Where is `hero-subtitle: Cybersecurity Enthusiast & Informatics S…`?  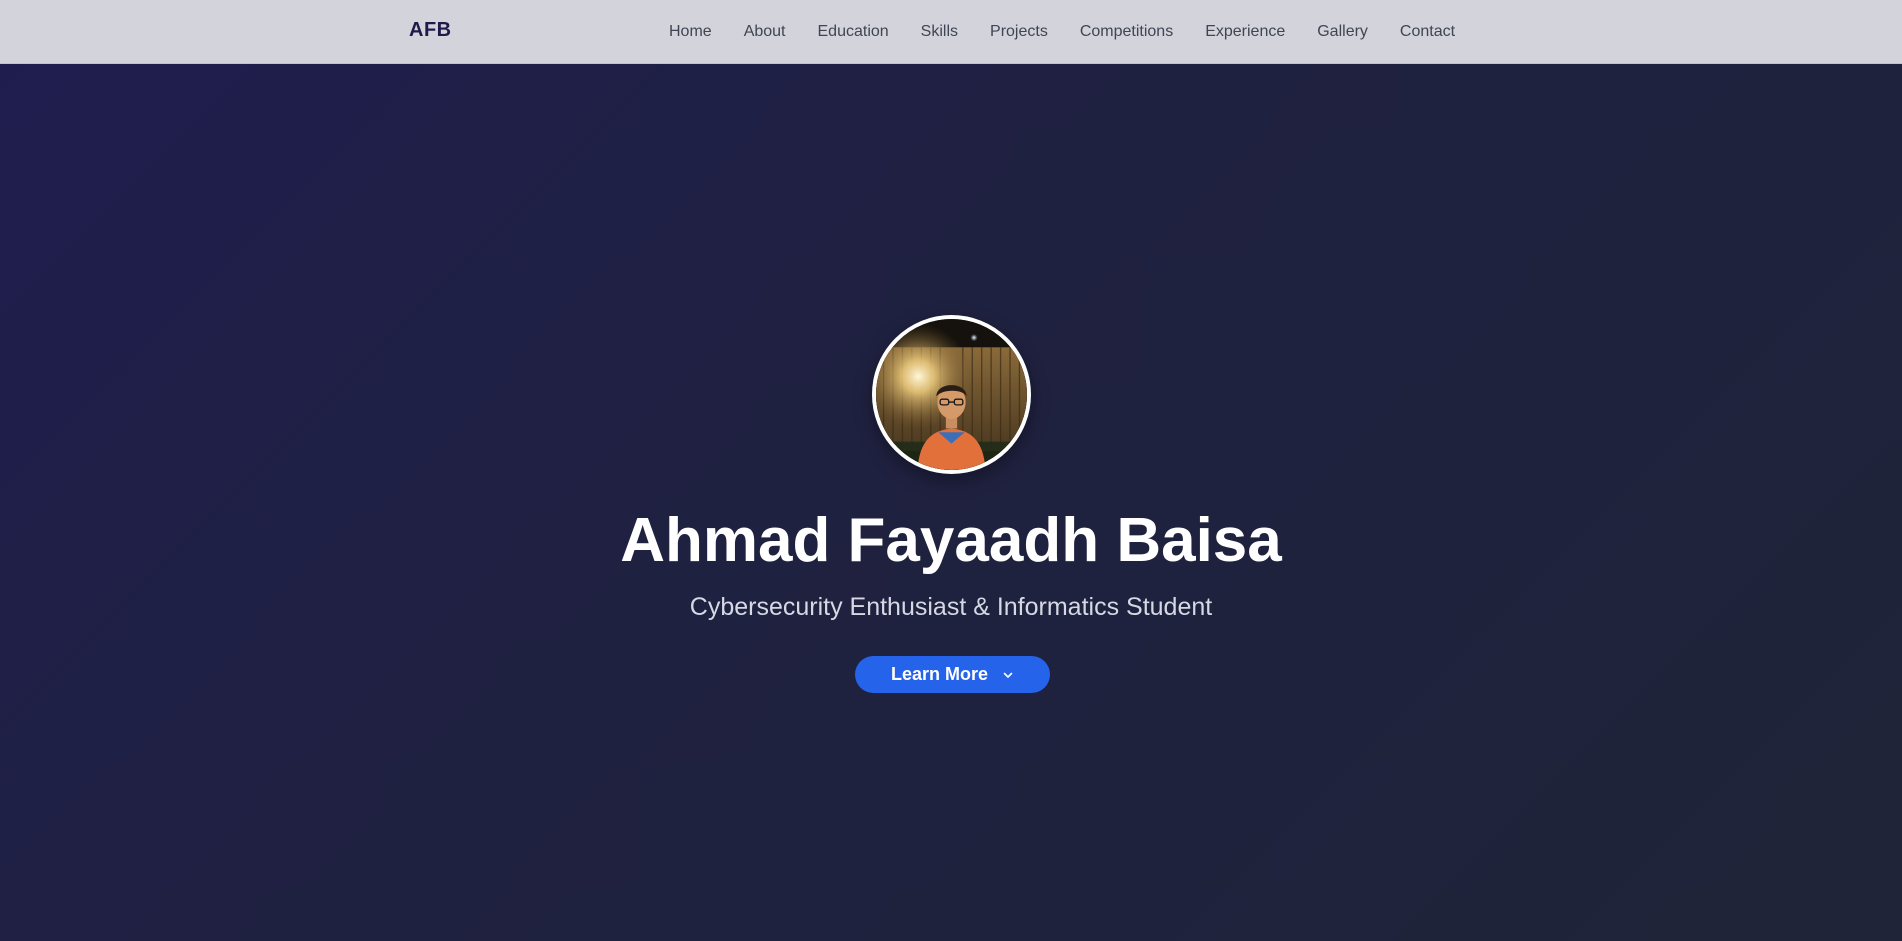
hero-subtitle: Cybersecurity Enthusiast & Informatics S… is located at coordinates (951, 607).